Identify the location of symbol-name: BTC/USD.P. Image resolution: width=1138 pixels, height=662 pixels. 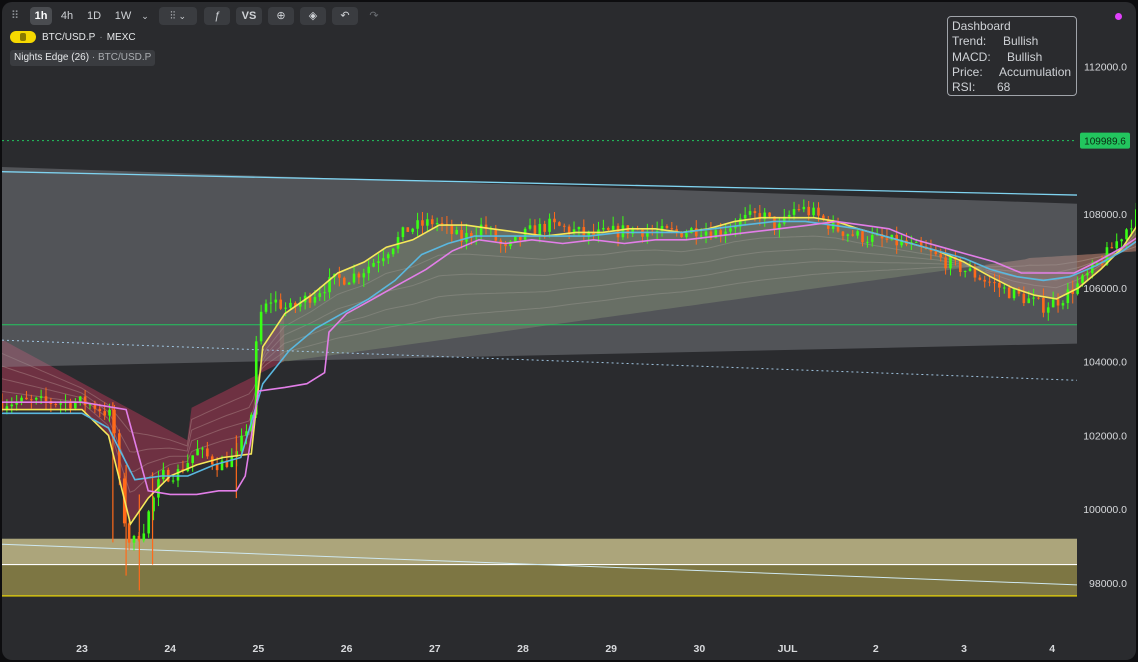
(69, 37).